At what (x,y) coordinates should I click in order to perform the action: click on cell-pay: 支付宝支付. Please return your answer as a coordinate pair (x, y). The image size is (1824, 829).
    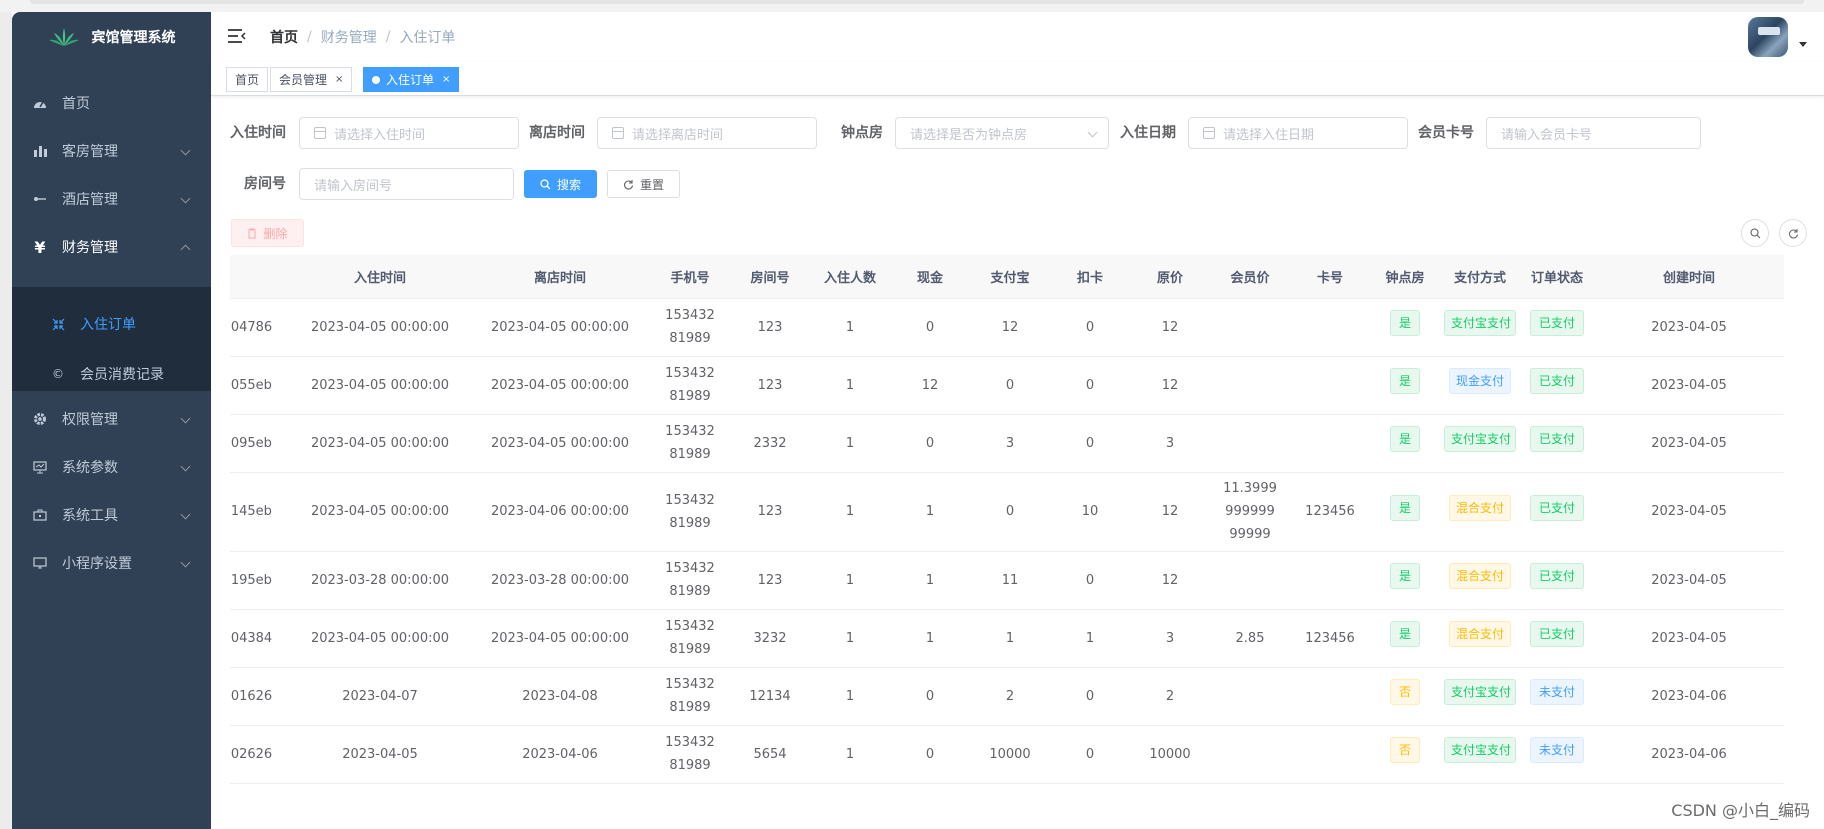
    Looking at the image, I should click on (1480, 696).